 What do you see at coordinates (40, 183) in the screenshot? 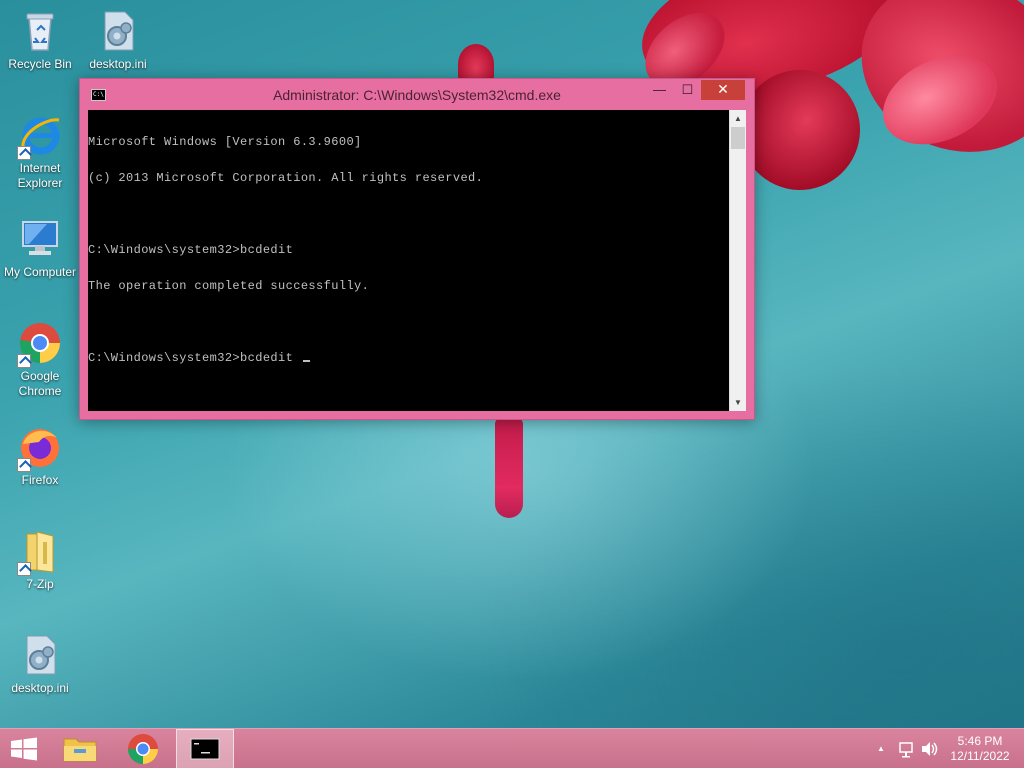
I see `desktop-icon-label-line2: Explorer` at bounding box center [40, 183].